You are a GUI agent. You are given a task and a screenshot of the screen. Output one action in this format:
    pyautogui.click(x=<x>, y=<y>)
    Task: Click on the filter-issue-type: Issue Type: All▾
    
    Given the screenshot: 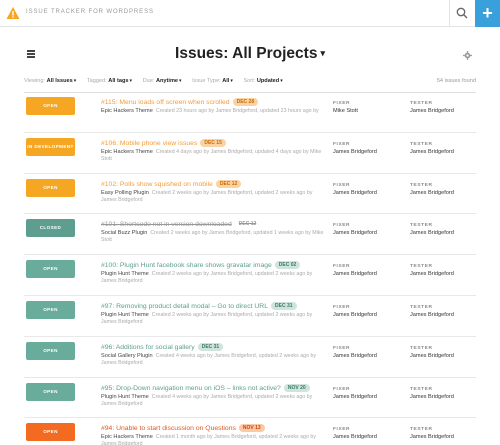 What is the action you would take?
    pyautogui.click(x=212, y=81)
    